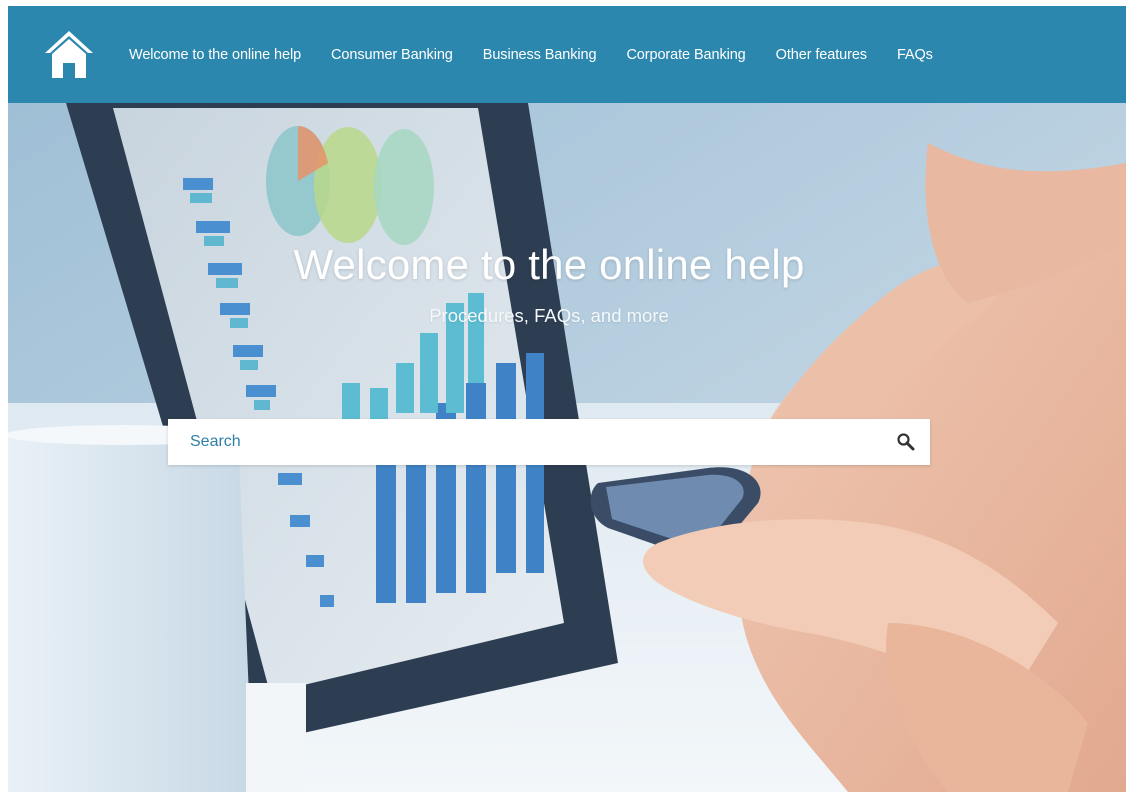  I want to click on nav-item-business-banking: Business Banking, so click(540, 55).